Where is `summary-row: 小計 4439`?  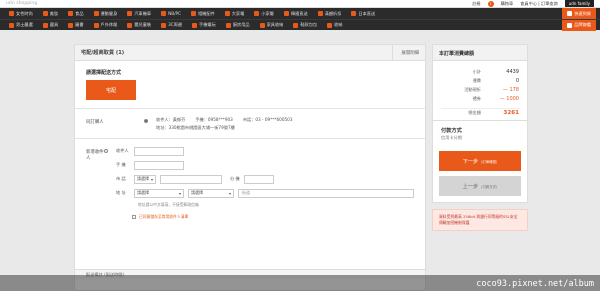
summary-row: 小計 4439 is located at coordinates (495, 71).